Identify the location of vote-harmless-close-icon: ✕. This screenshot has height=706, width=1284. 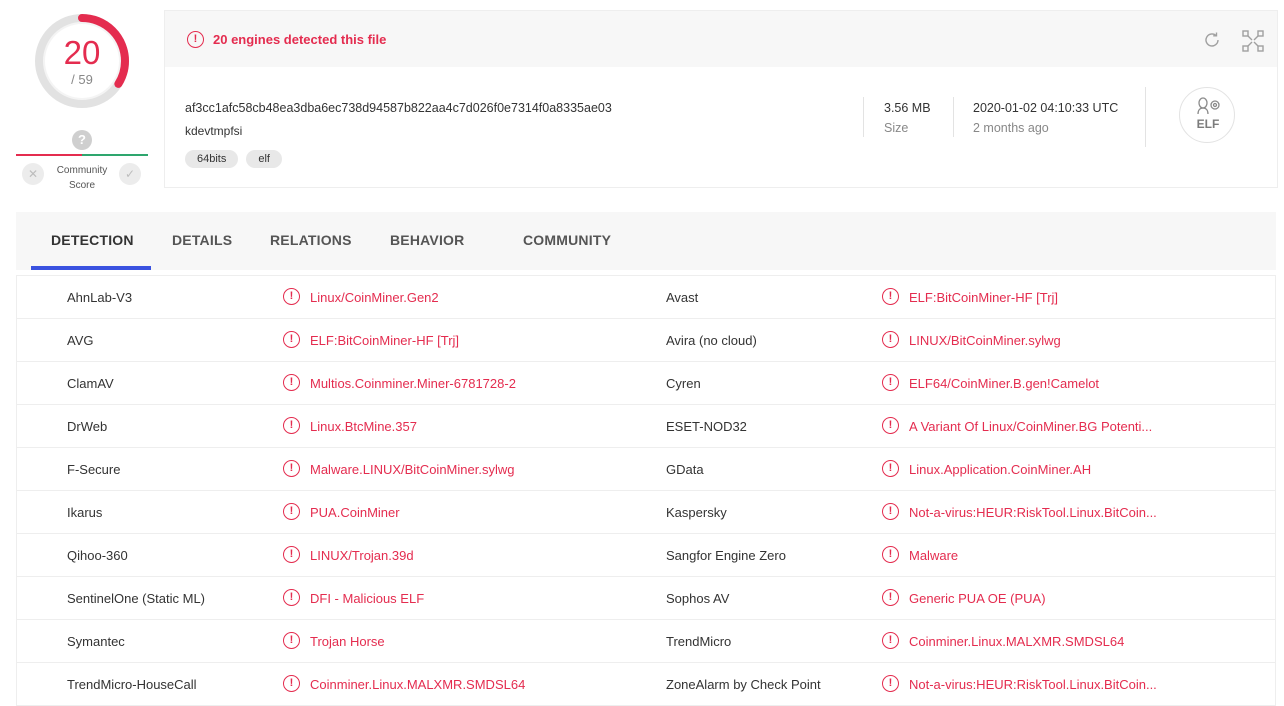
(33, 174).